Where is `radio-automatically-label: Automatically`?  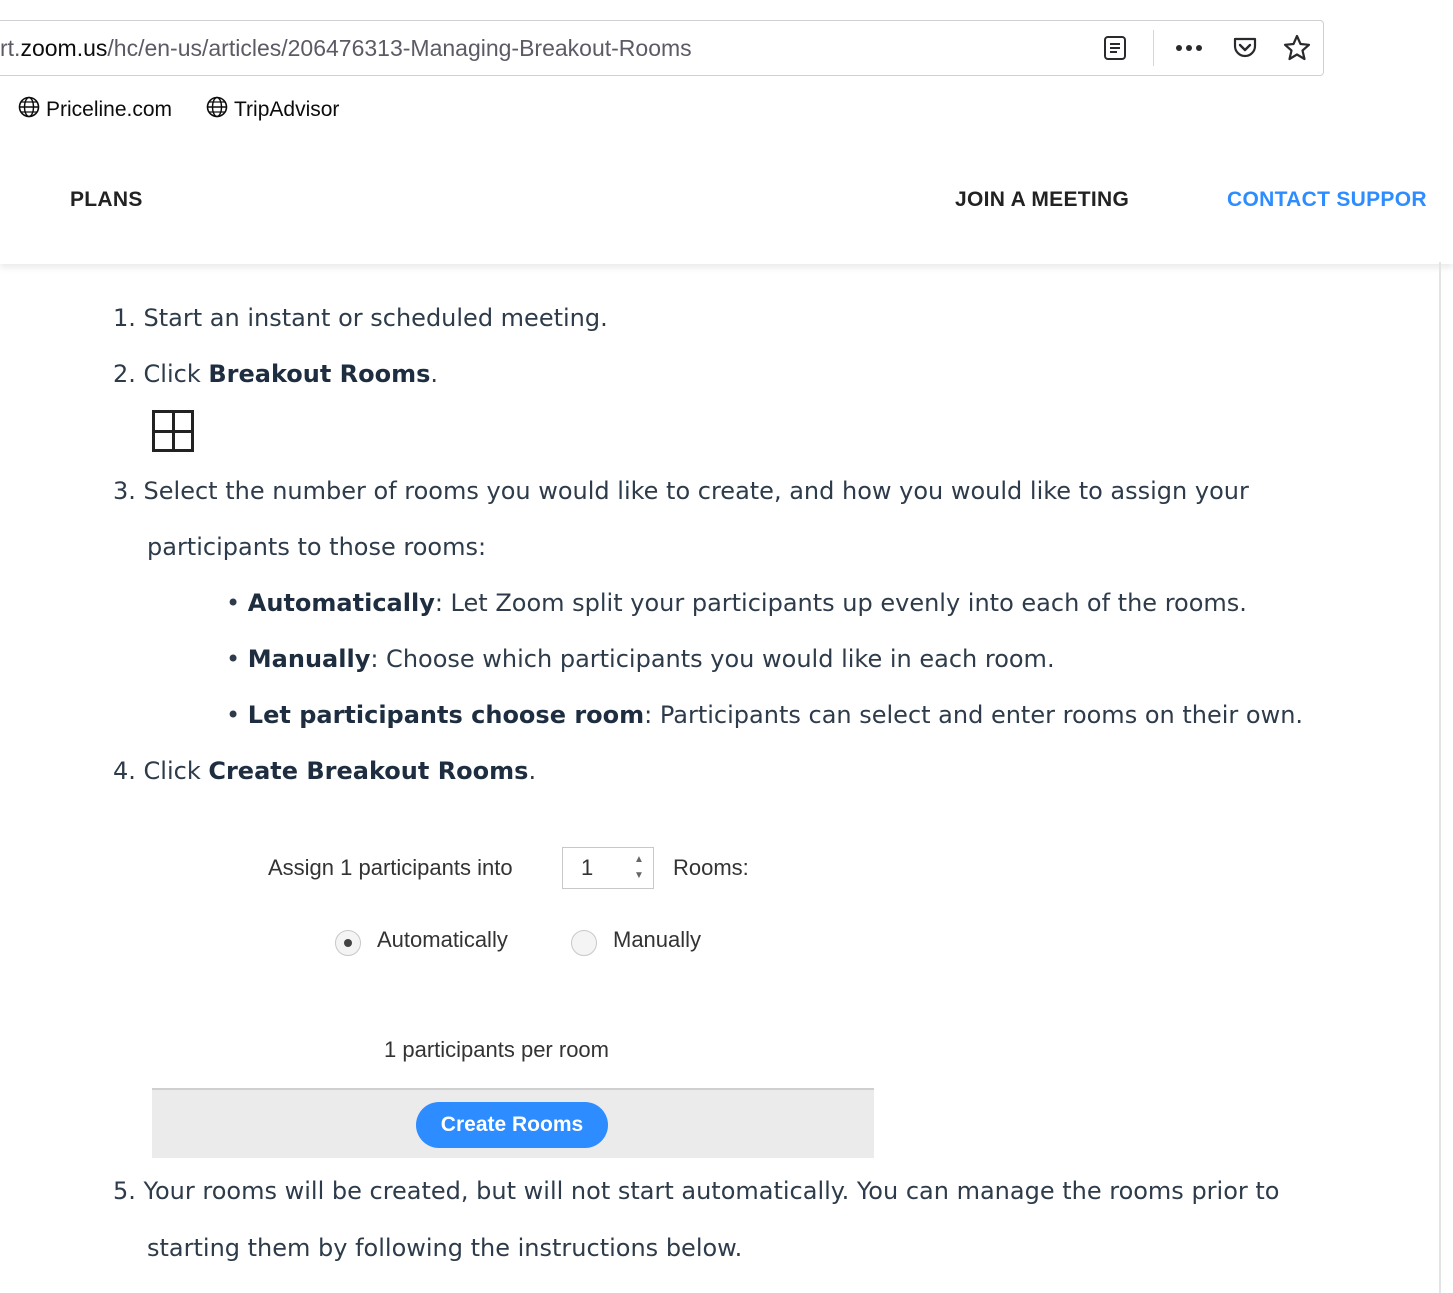 radio-automatically-label: Automatically is located at coordinates (442, 940).